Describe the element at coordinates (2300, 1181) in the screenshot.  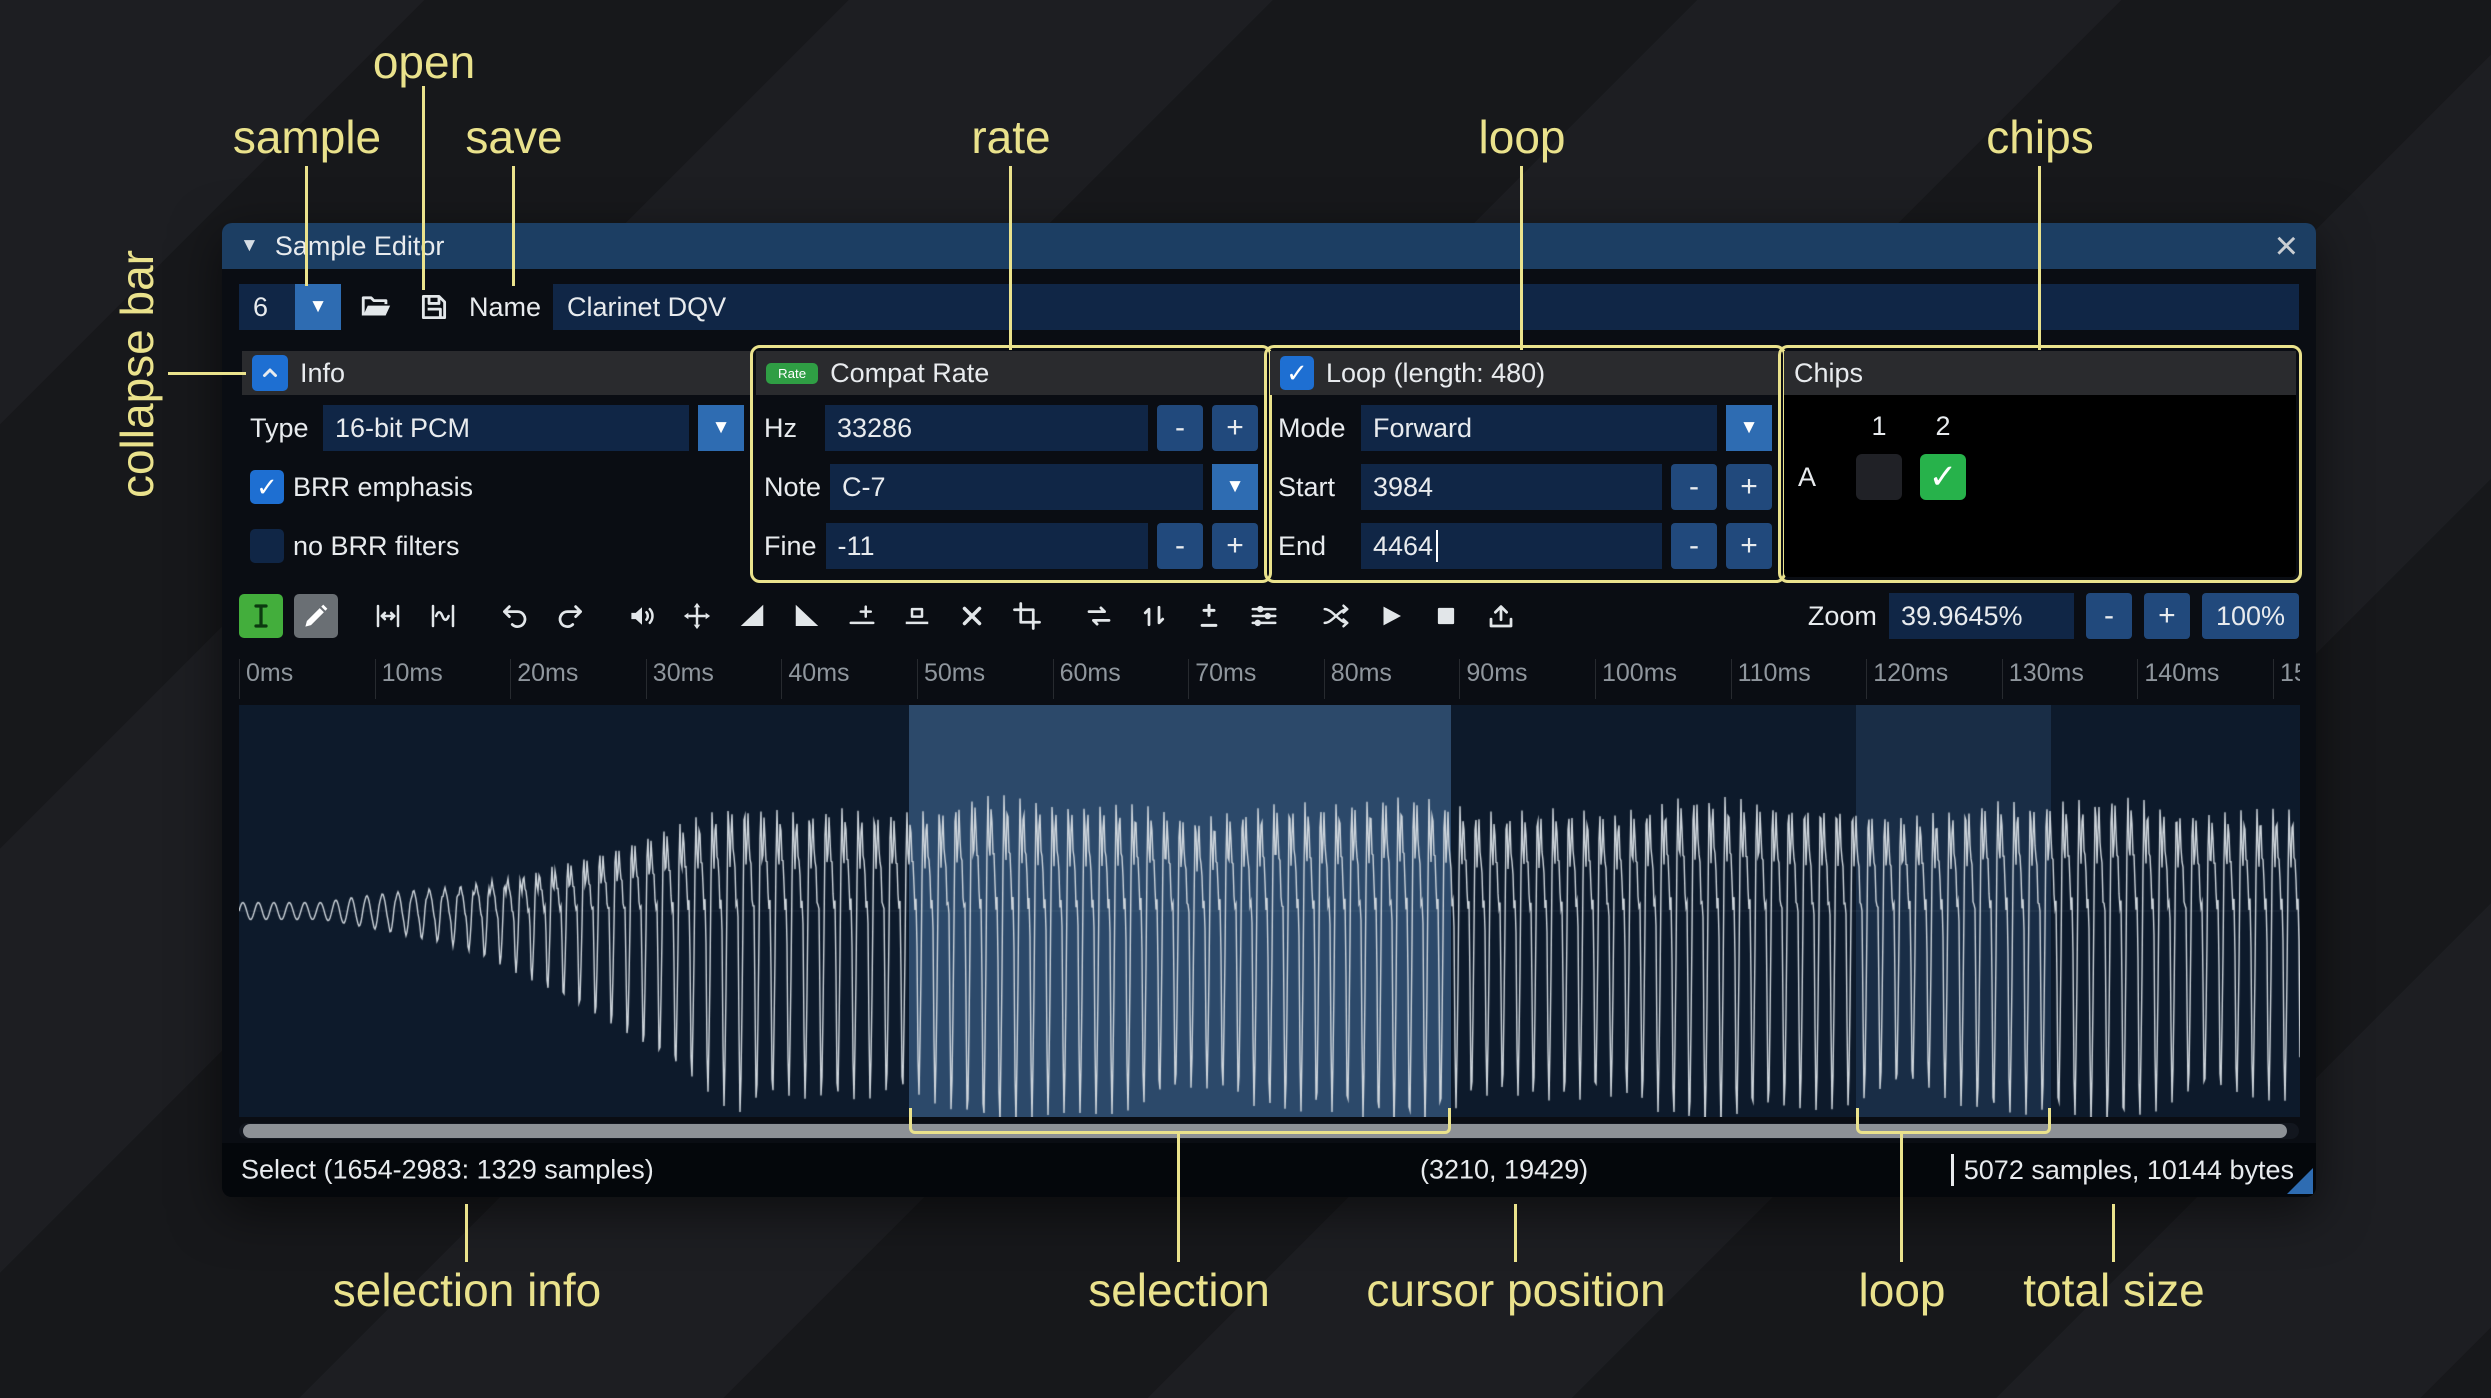
I see `resize-grip` at that location.